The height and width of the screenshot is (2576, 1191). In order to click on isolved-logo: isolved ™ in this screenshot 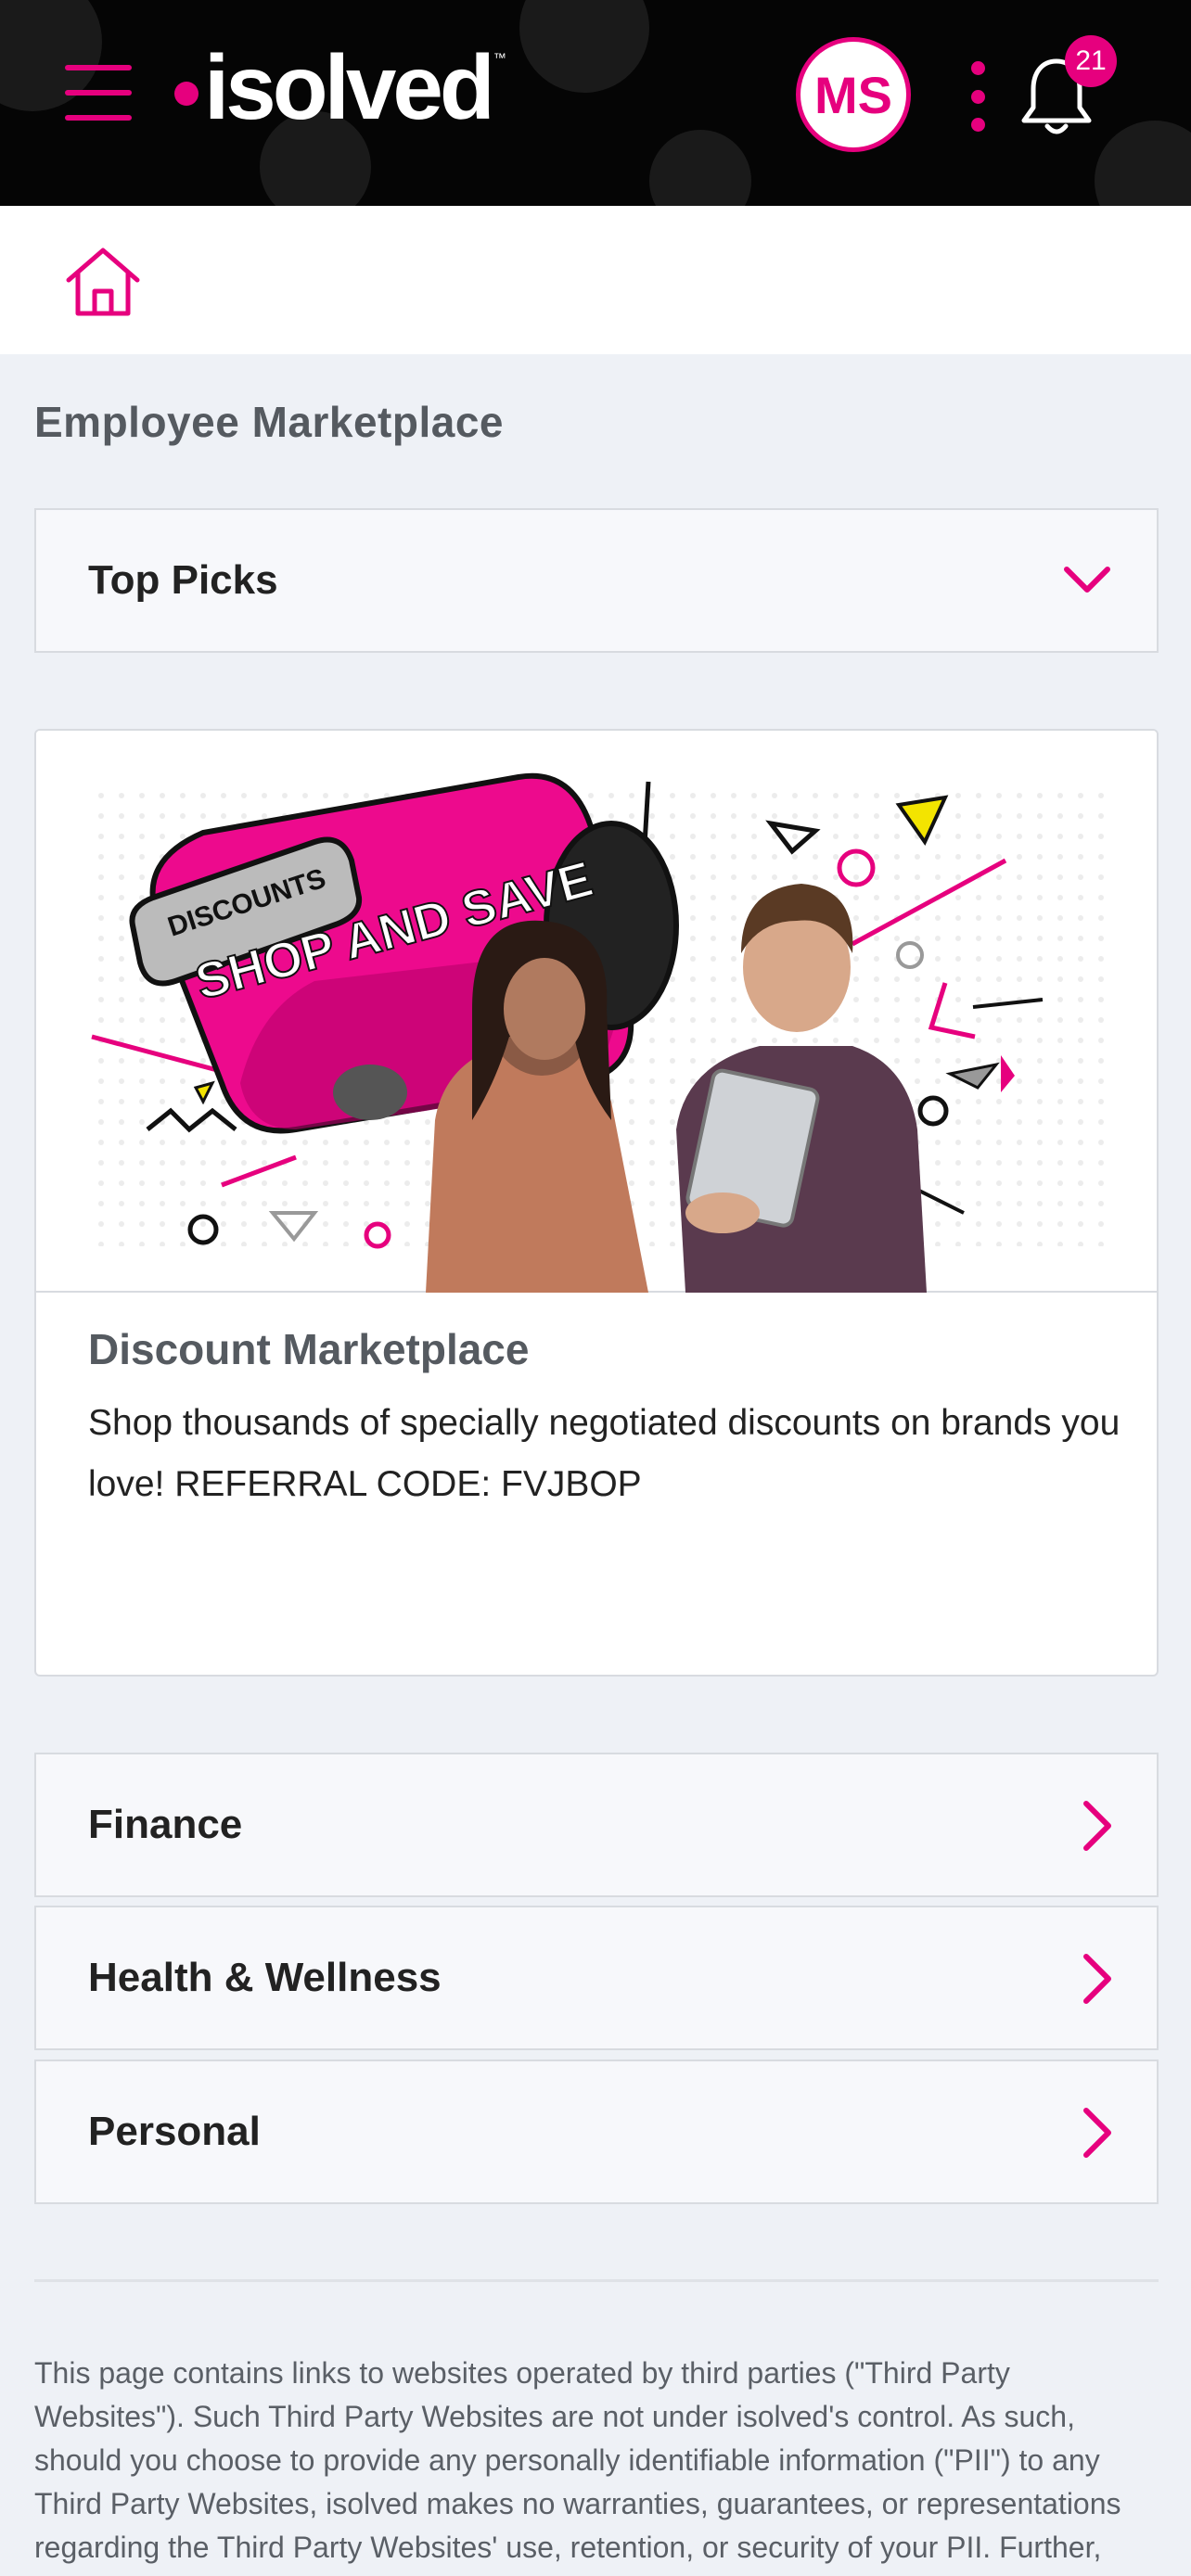, I will do `click(340, 87)`.